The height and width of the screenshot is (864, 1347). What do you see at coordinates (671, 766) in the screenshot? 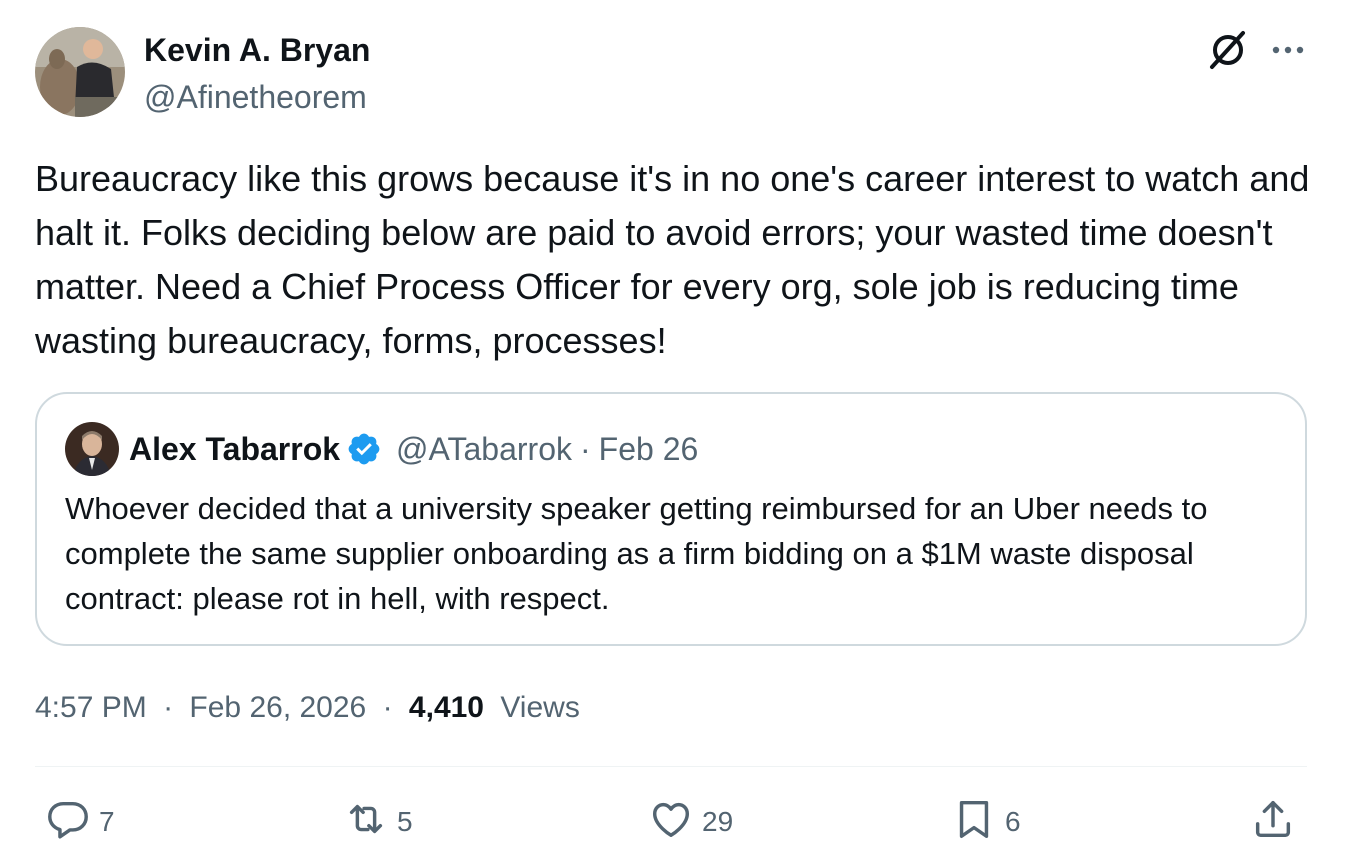
I see `divider` at bounding box center [671, 766].